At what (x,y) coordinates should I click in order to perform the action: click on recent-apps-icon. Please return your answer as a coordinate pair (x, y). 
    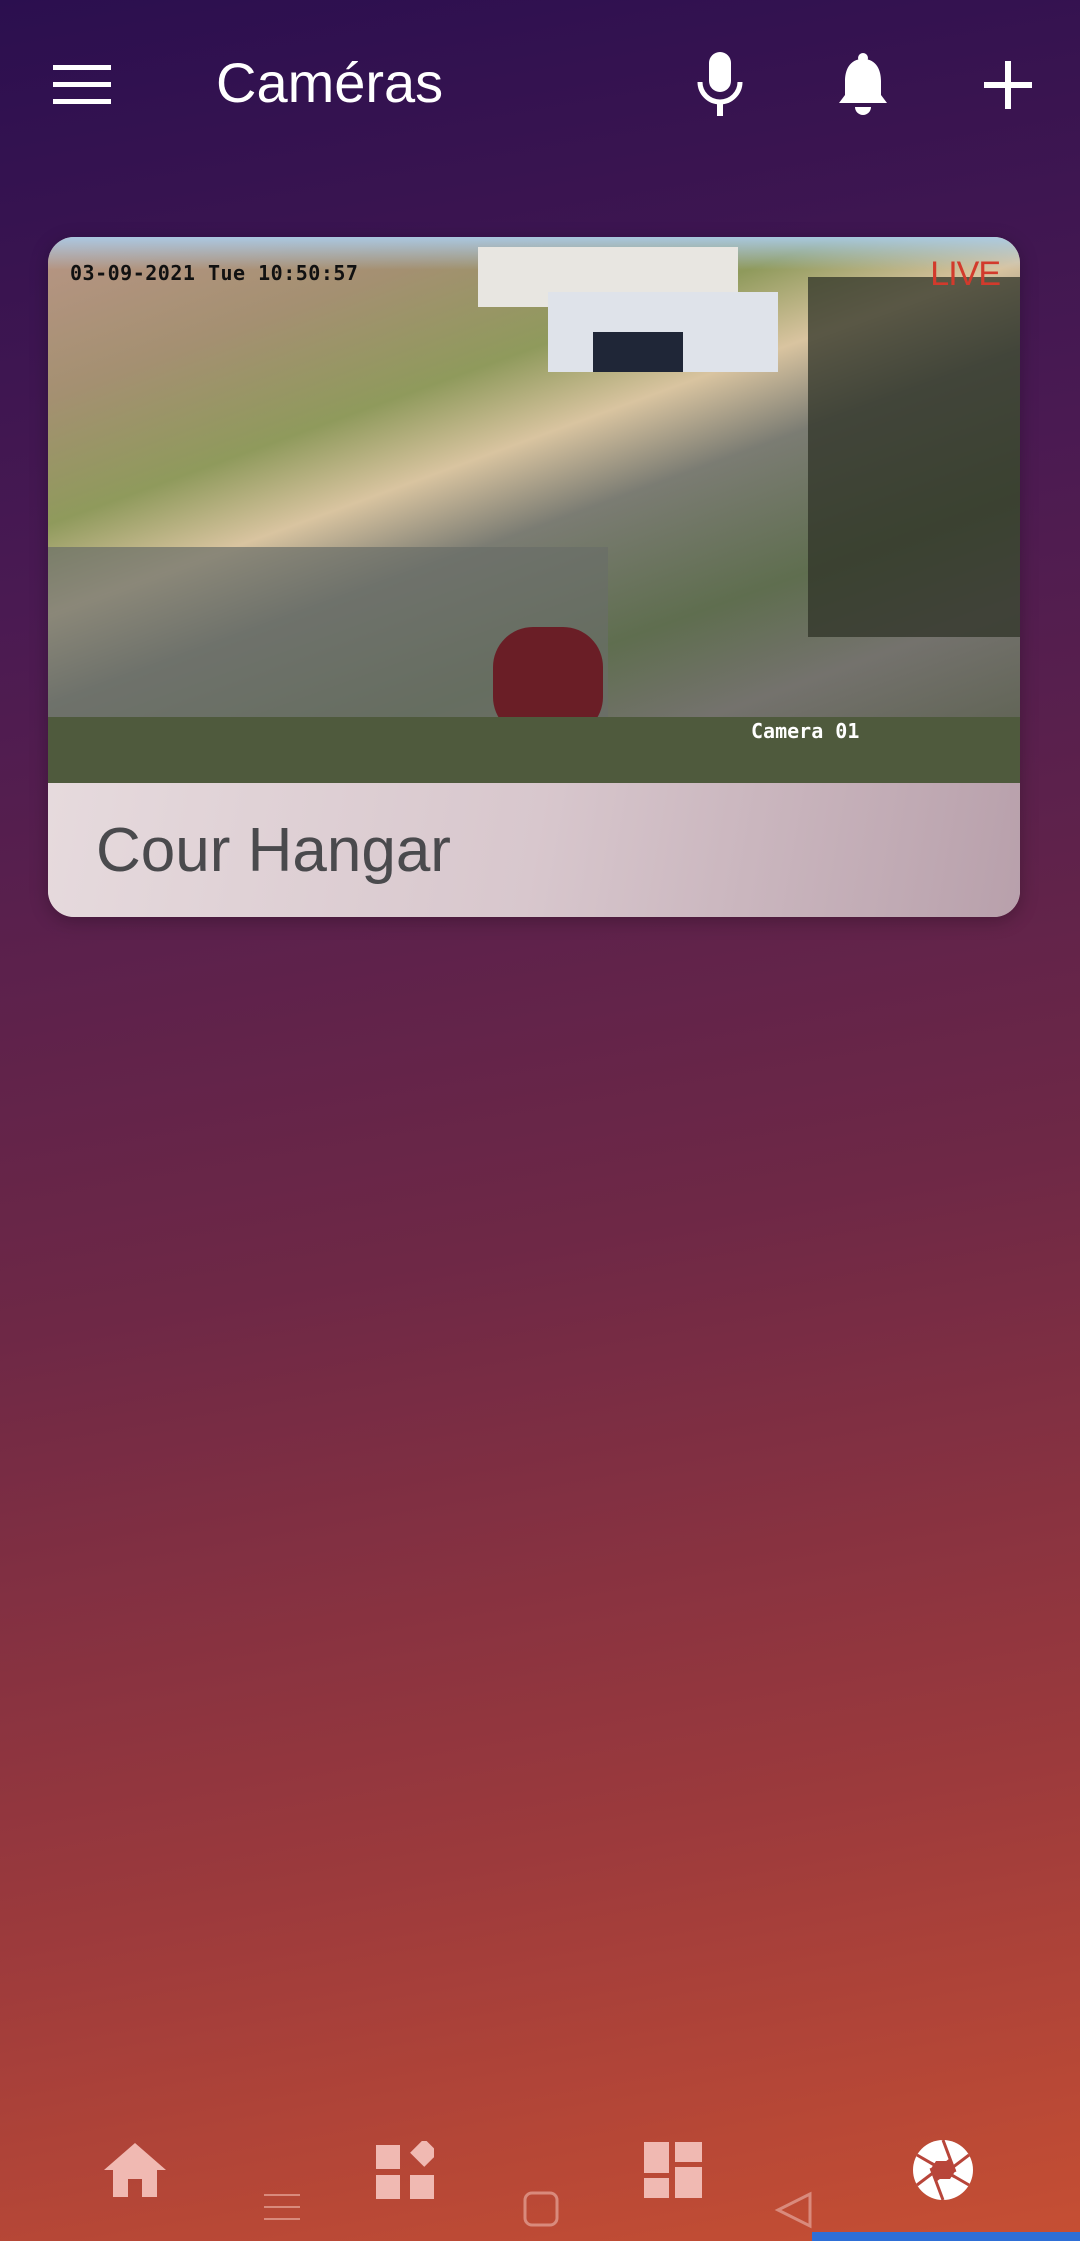
    Looking at the image, I should click on (282, 2207).